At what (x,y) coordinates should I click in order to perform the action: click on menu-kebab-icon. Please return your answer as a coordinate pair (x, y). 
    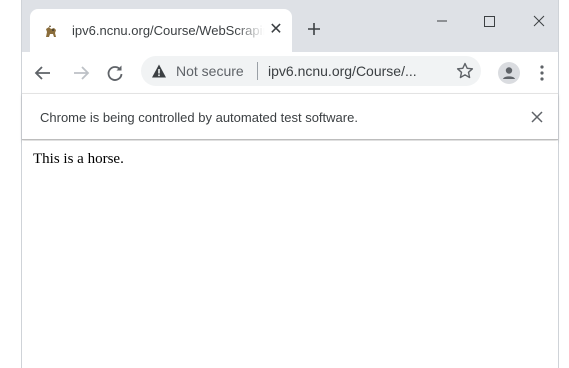
    Looking at the image, I should click on (542, 73).